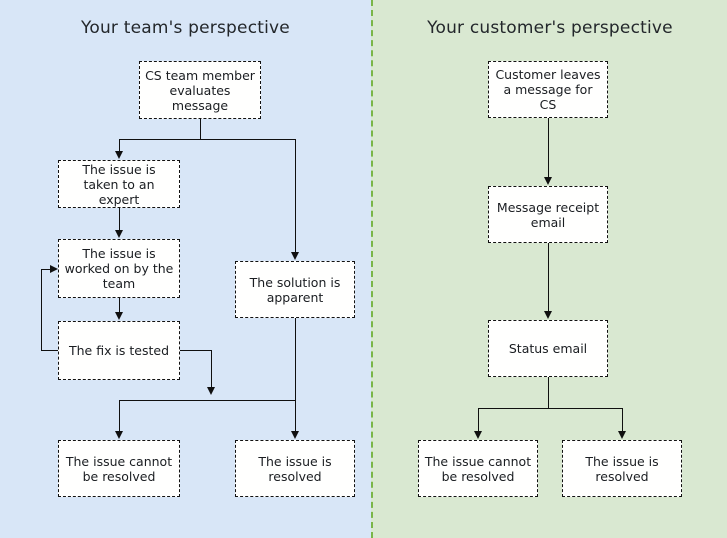 The image size is (727, 538). I want to click on node-customer-leaves-message: Customer leaves a message for CS, so click(548, 89).